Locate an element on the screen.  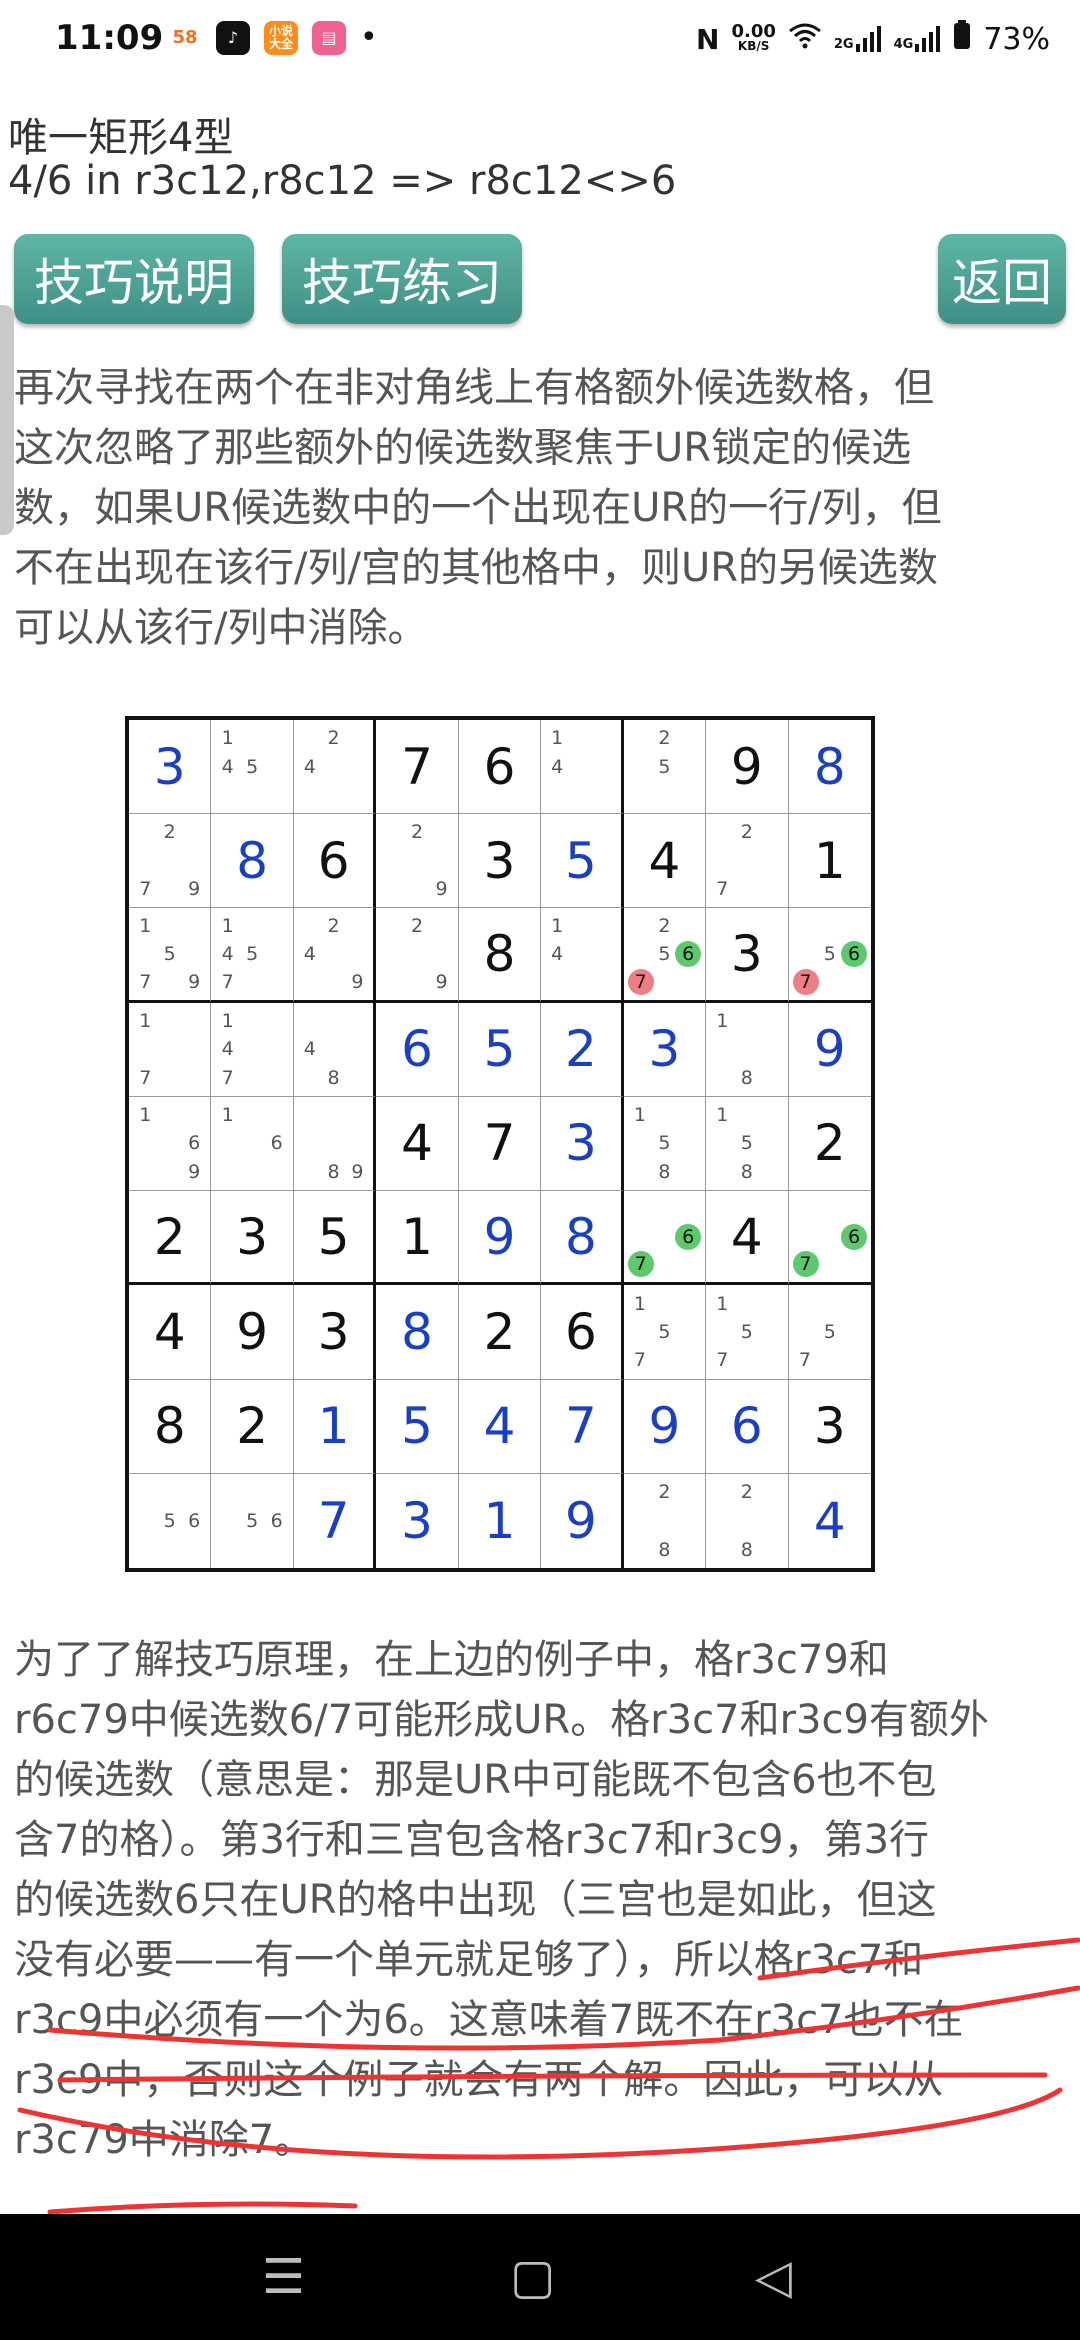
back-nav-icon: ◁ is located at coordinates (773, 2277).